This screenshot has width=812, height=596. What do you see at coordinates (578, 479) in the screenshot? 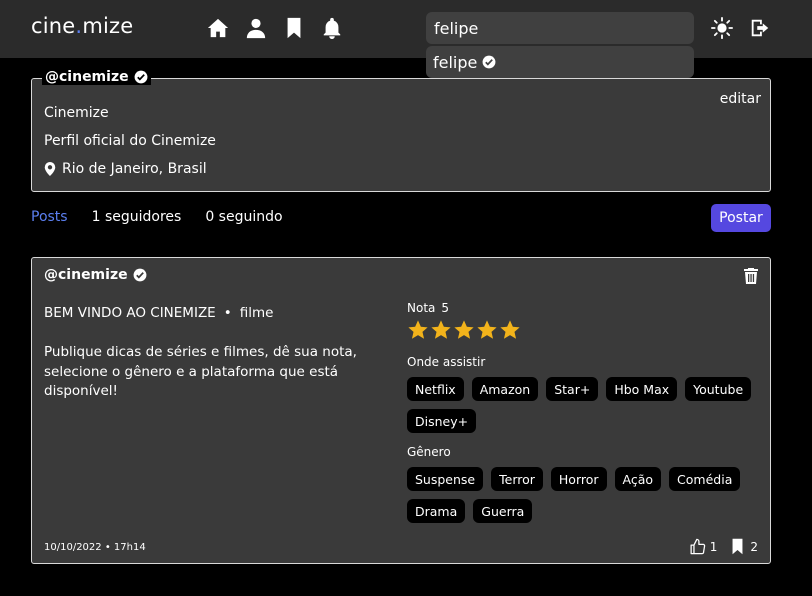
I see `genre-chip: Horror` at bounding box center [578, 479].